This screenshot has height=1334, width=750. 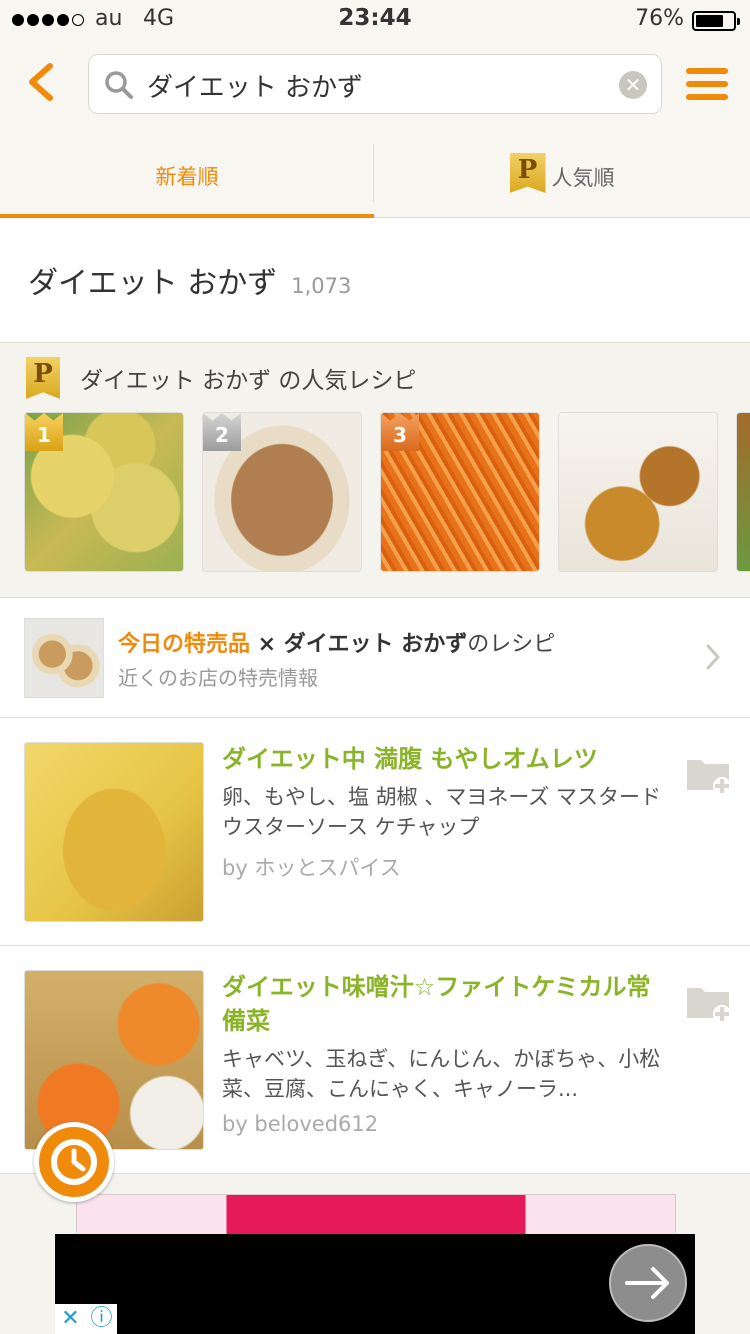 What do you see at coordinates (64, 658) in the screenshot?
I see `sale-thumbnail` at bounding box center [64, 658].